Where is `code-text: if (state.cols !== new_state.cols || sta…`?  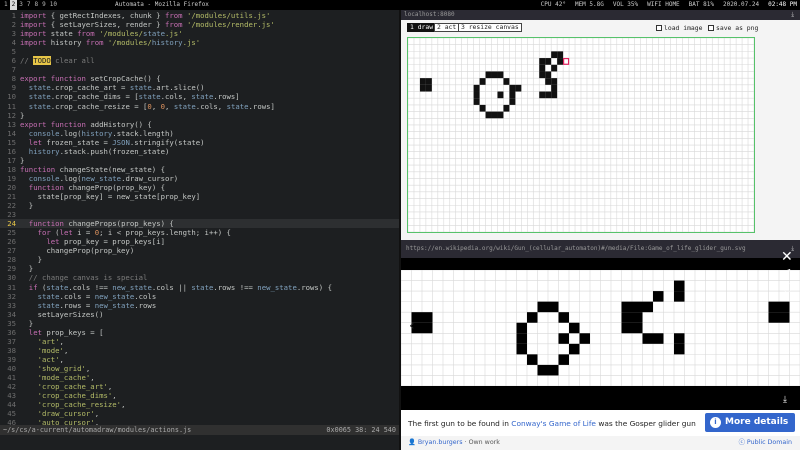 code-text: if (state.cols !== new_state.cols || sta… is located at coordinates (180, 287).